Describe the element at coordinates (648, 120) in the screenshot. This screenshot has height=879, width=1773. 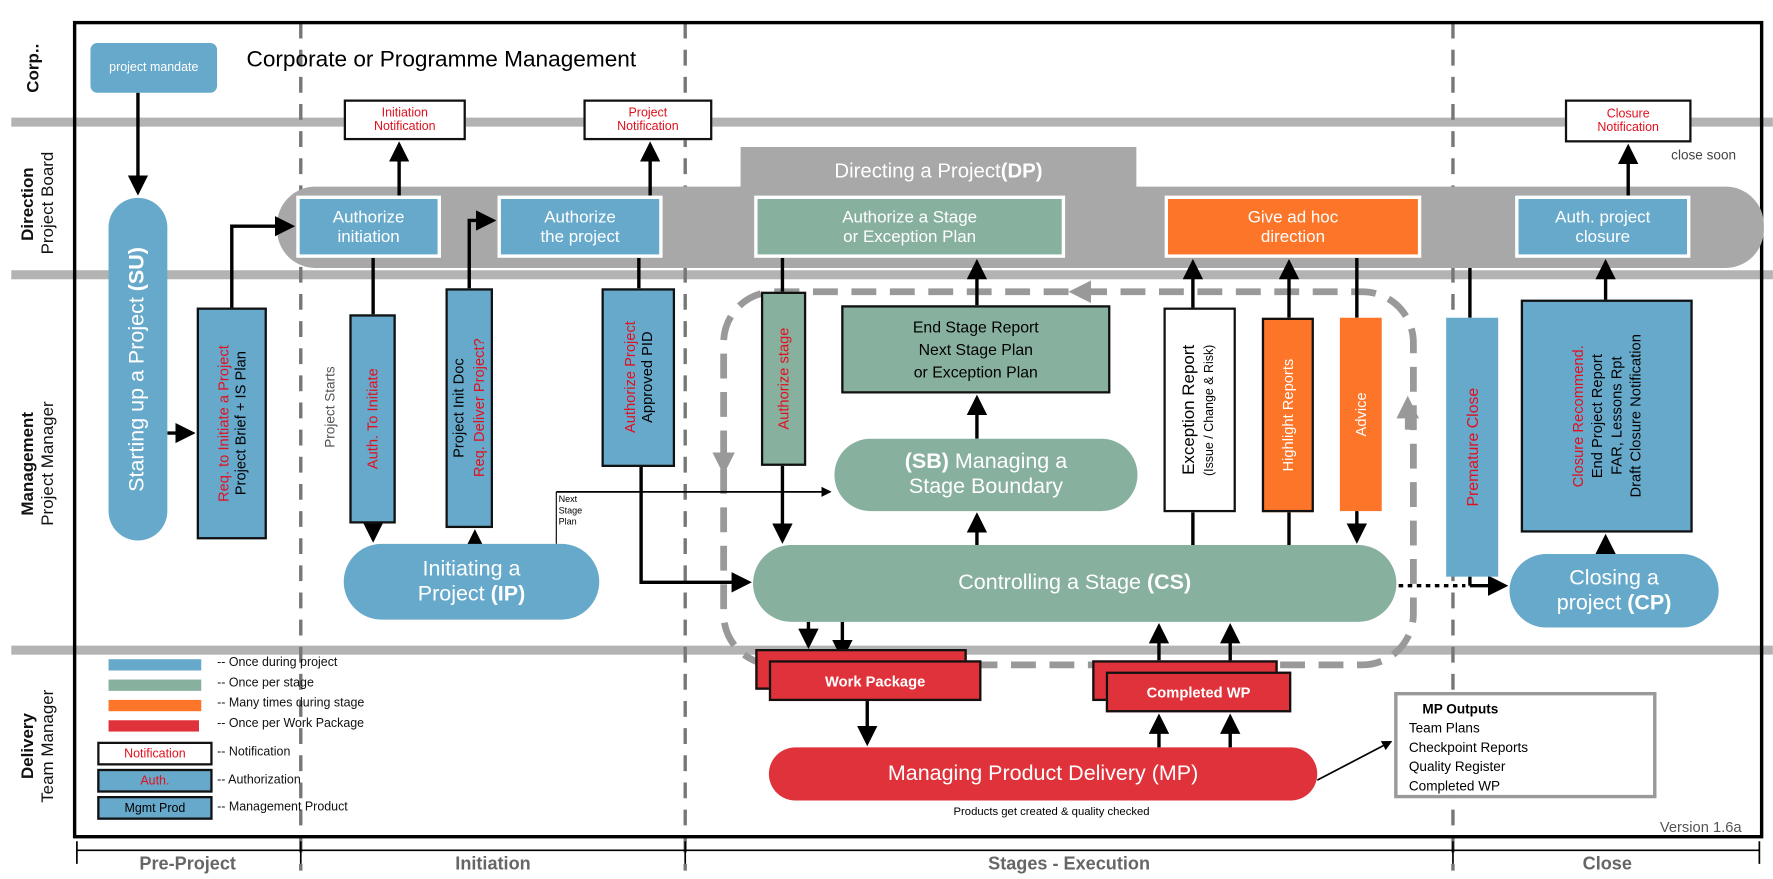
I see `project-notification: Project Notification` at that location.